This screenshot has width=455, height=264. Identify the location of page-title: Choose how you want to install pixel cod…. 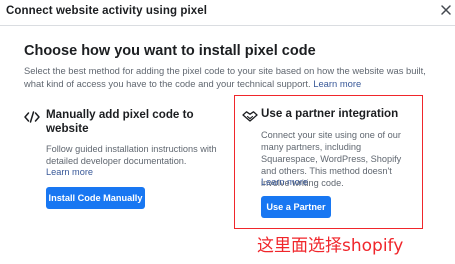
(170, 51).